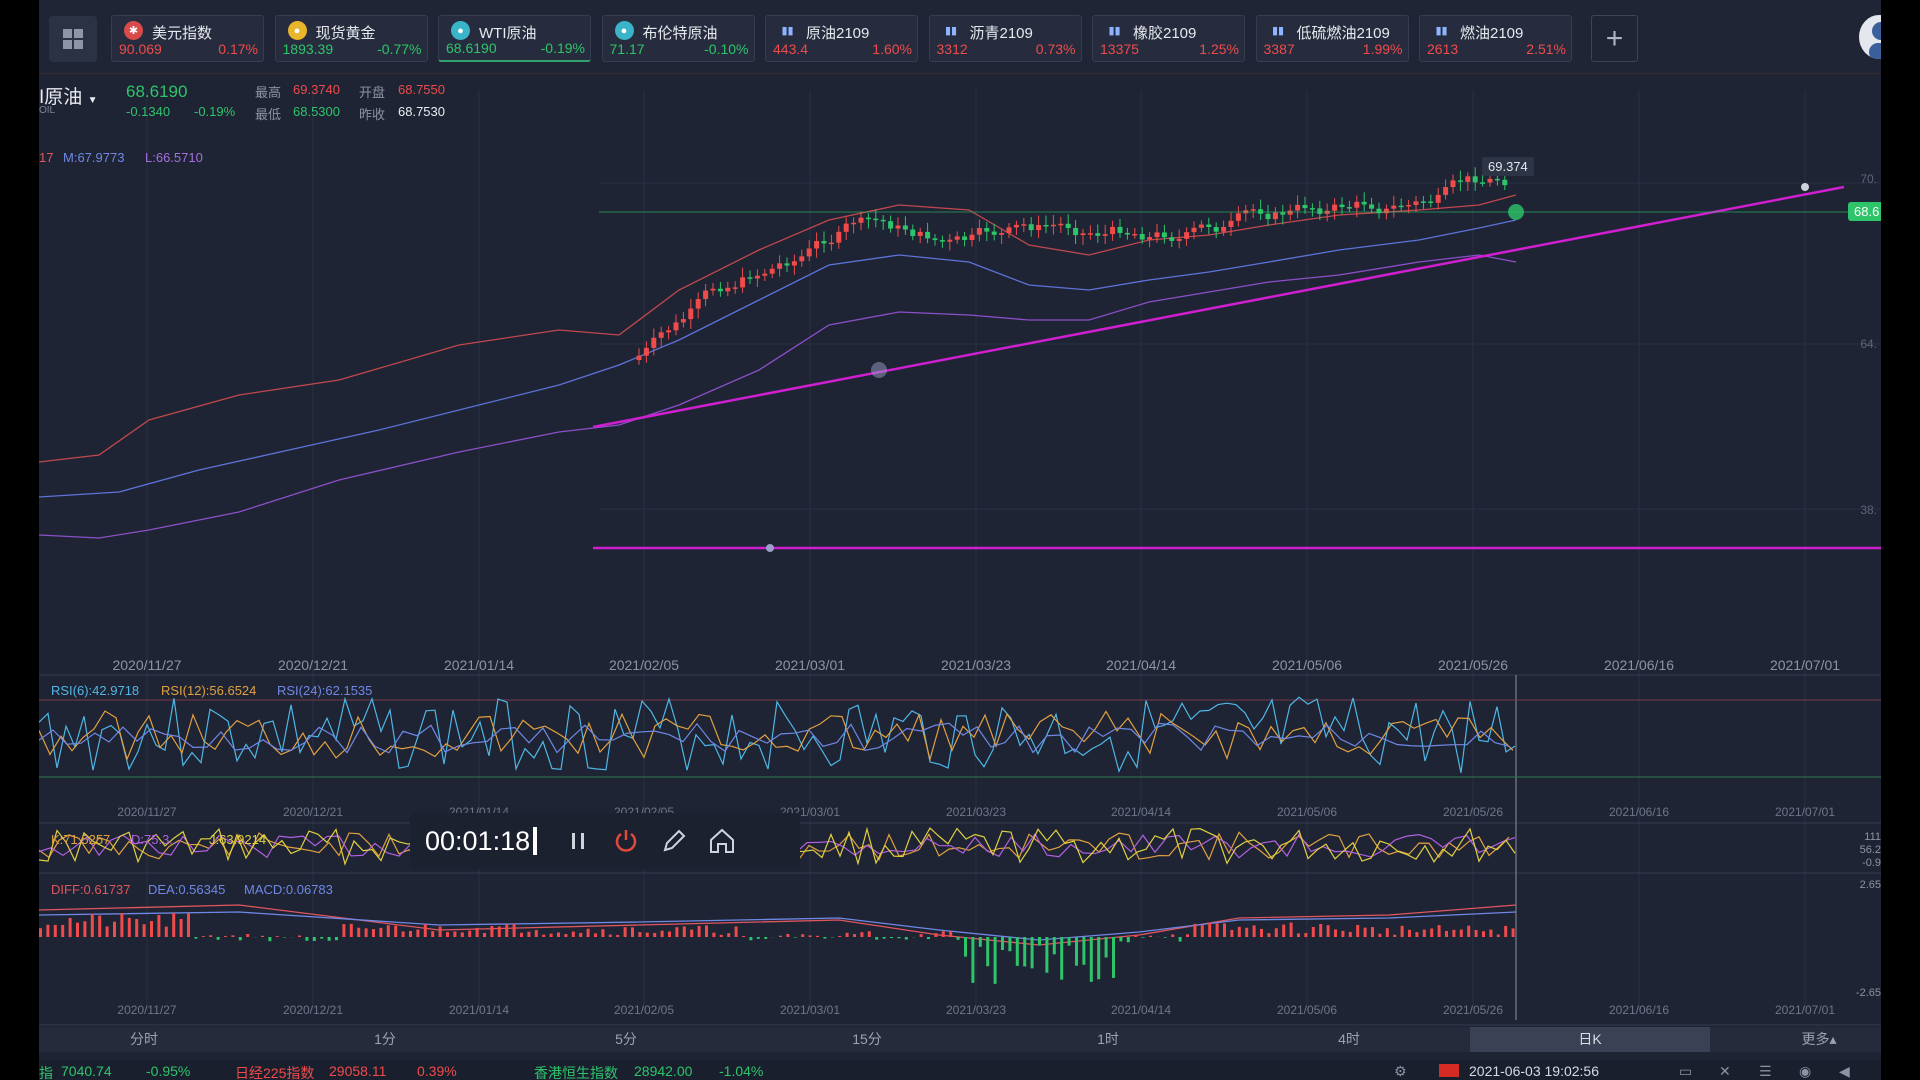  Describe the element at coordinates (576, 1071) in the screenshot. I see `status-index3-name: 香港恒生指数` at that location.